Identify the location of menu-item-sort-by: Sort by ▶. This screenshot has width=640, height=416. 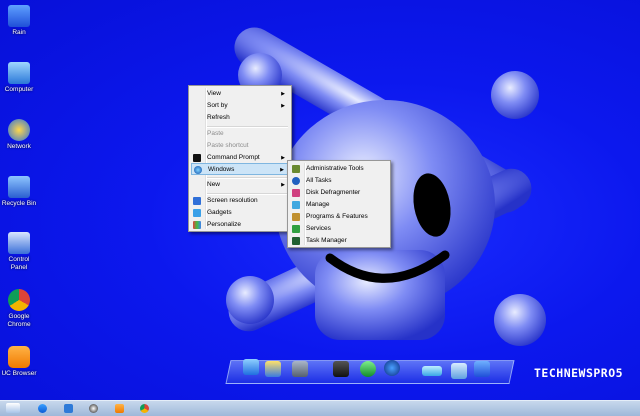
(240, 106).